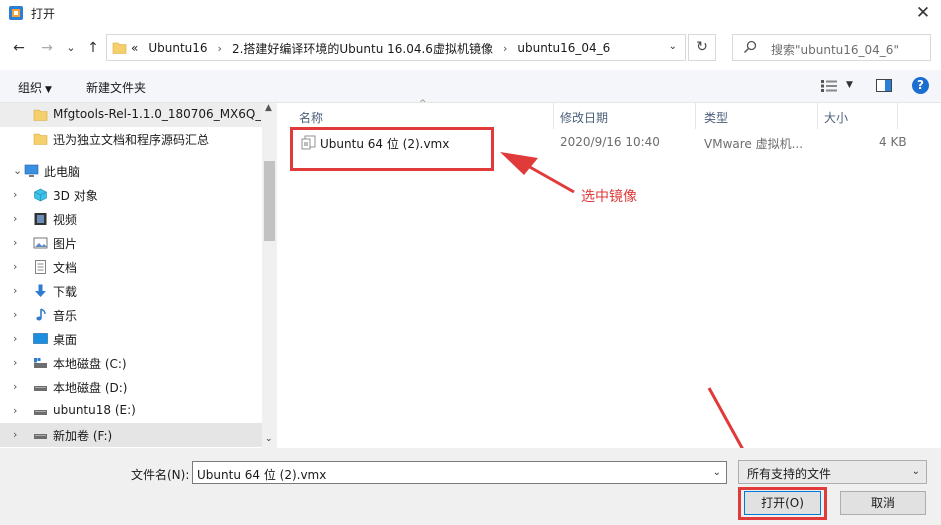  Describe the element at coordinates (750, 47) in the screenshot. I see `search-icon` at that location.